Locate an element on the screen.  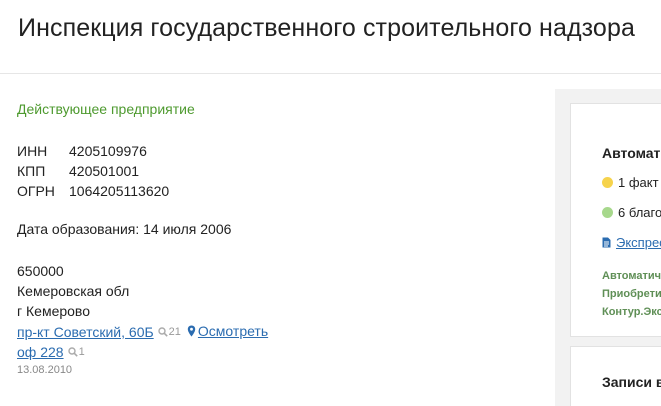
map-pin-icon is located at coordinates (191, 331).